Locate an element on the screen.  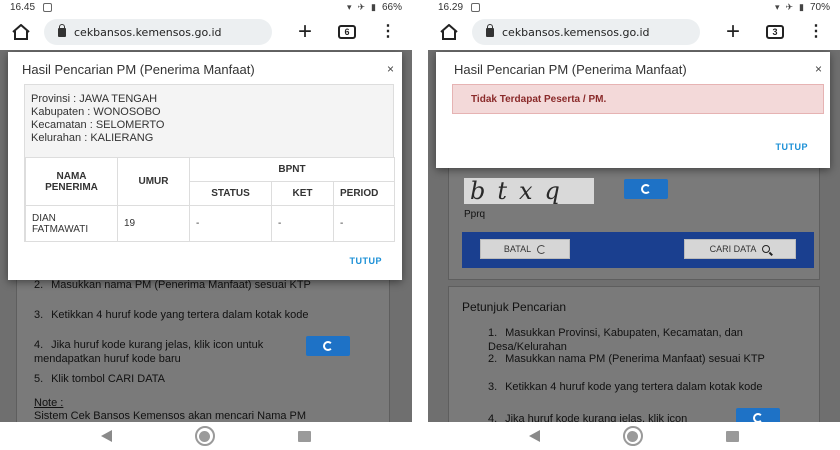
no-result-alert: Tidak Terdapat Peserta / PM. is located at coordinates (638, 99).